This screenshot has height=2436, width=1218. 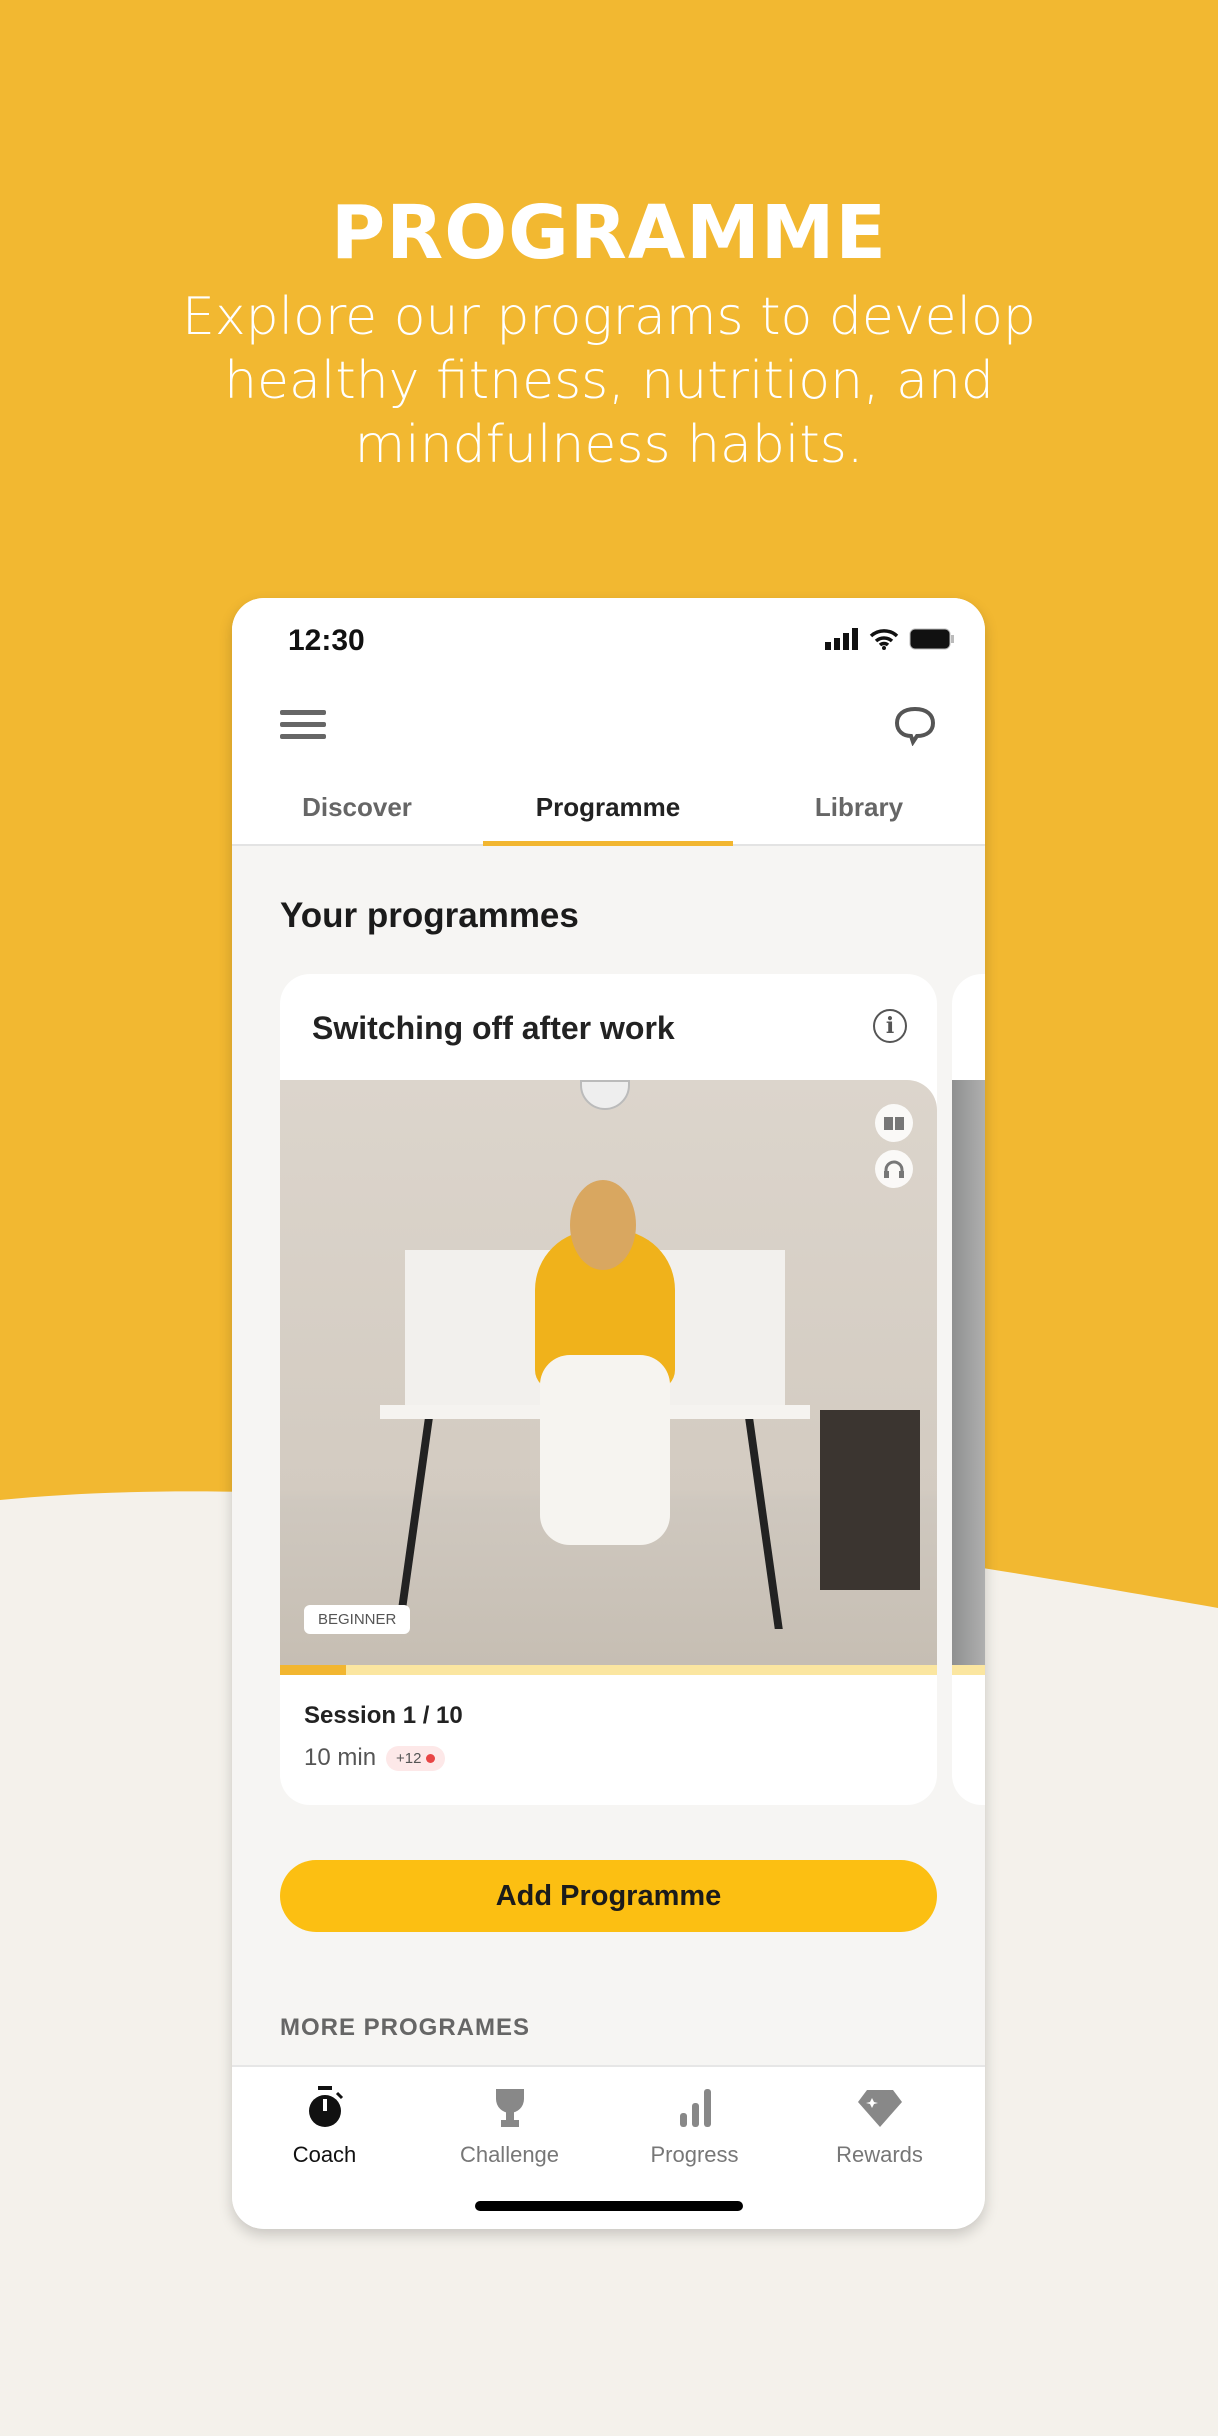 I want to click on nav-progress: Progress, so click(x=694, y=2126).